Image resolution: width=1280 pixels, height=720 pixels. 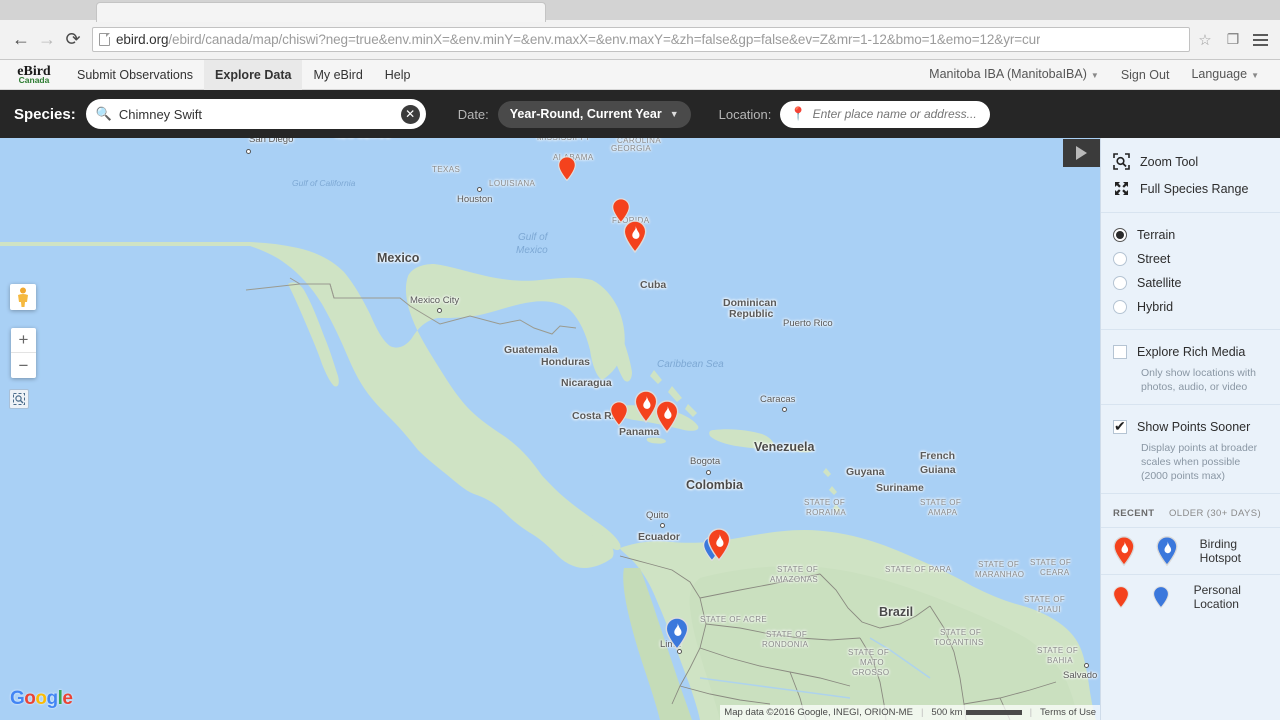 What do you see at coordinates (1190, 283) in the screenshot?
I see `basemap-option-satellite: Satellite` at bounding box center [1190, 283].